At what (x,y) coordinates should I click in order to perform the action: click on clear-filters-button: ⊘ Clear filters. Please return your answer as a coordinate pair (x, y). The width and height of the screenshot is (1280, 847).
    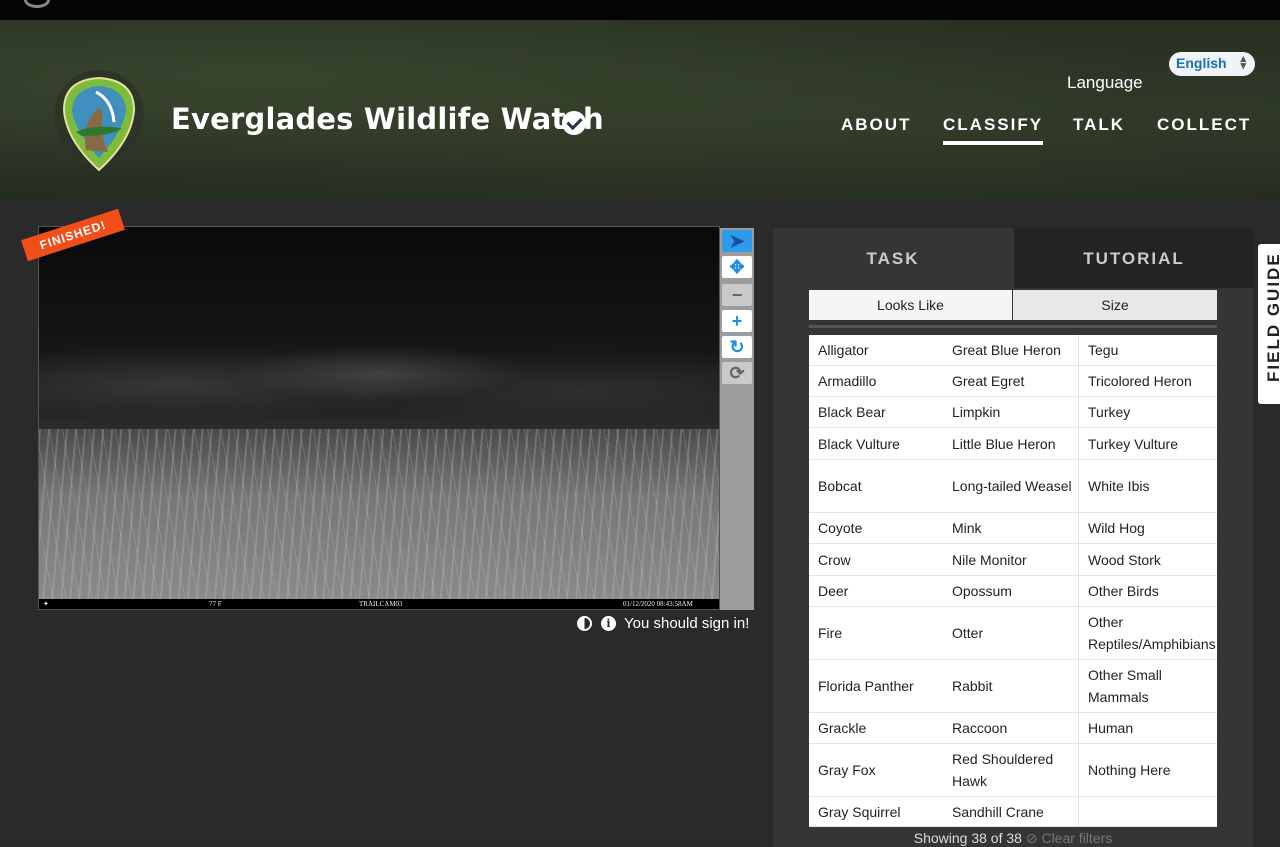
    Looking at the image, I should click on (1069, 838).